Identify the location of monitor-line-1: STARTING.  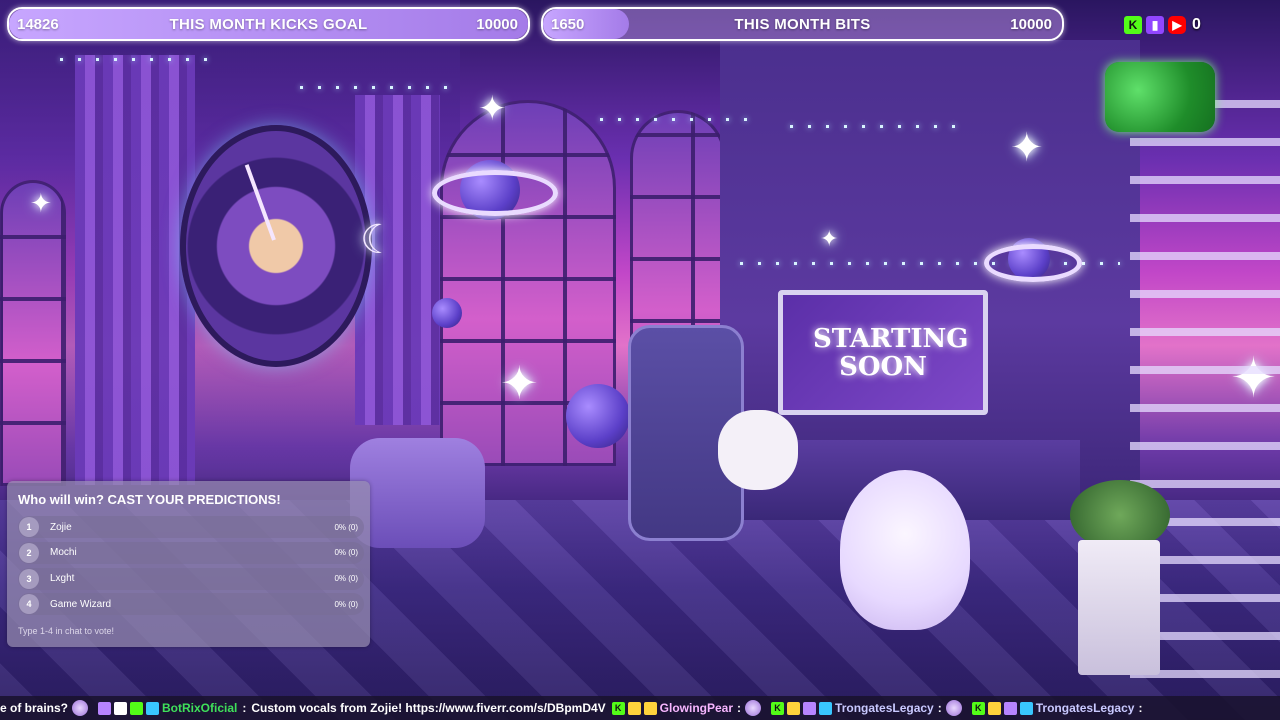
(891, 338).